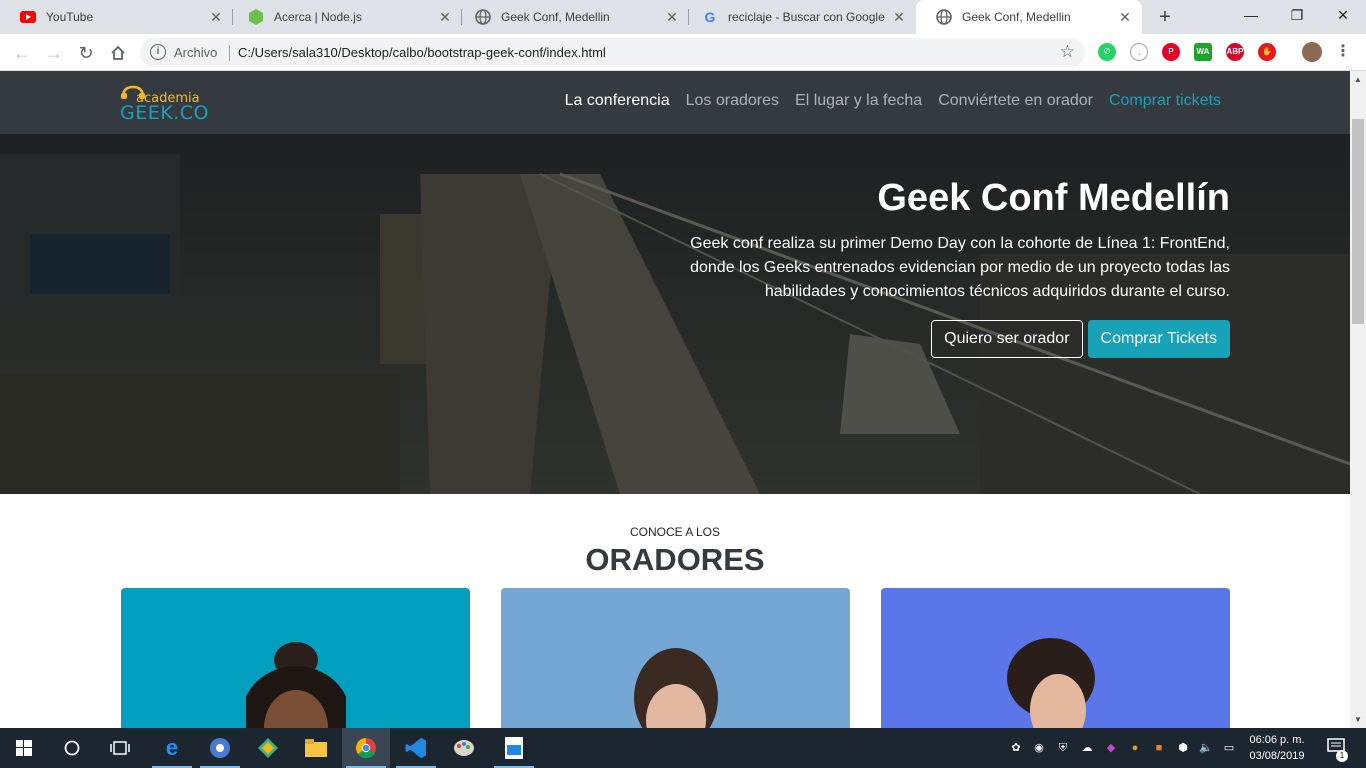  Describe the element at coordinates (1229, 748) in the screenshot. I see `network-icon: ▭` at that location.